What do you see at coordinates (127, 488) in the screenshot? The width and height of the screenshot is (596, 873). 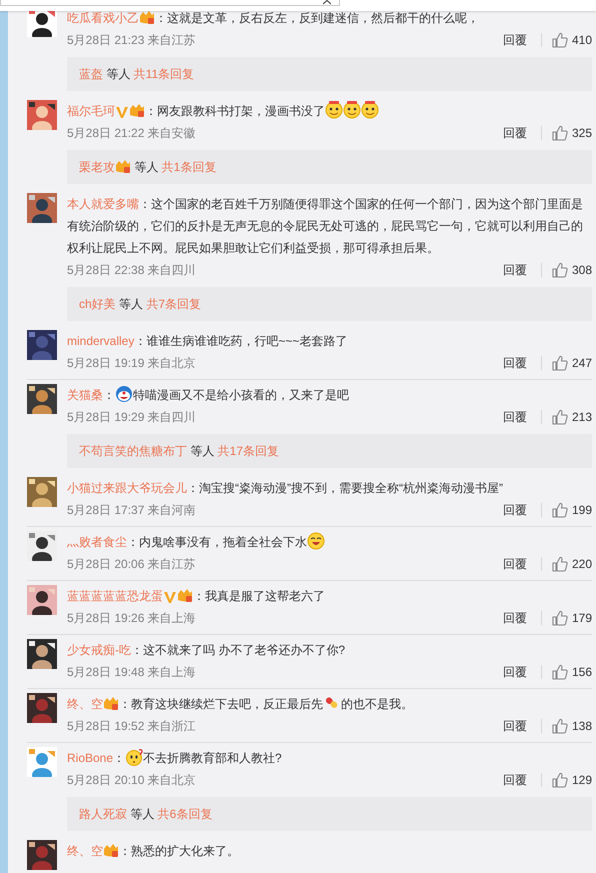 I see `username-link: 小猫过来跟大爷玩会儿` at bounding box center [127, 488].